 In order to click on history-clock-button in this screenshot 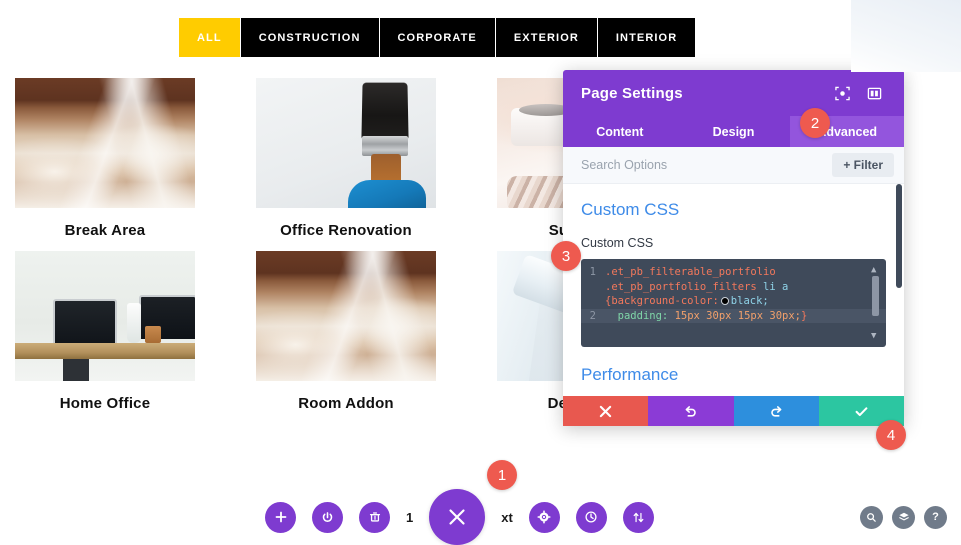, I will do `click(591, 517)`.